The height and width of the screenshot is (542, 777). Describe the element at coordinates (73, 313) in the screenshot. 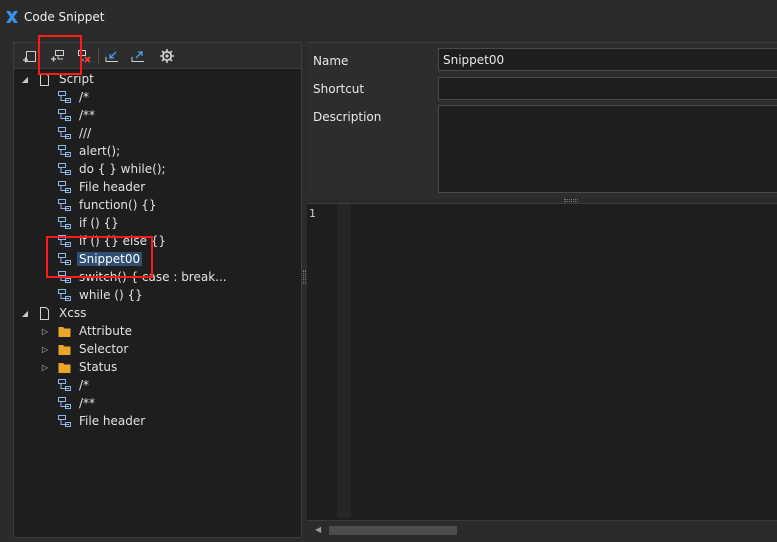

I see `tree-group-label: Xcss` at that location.